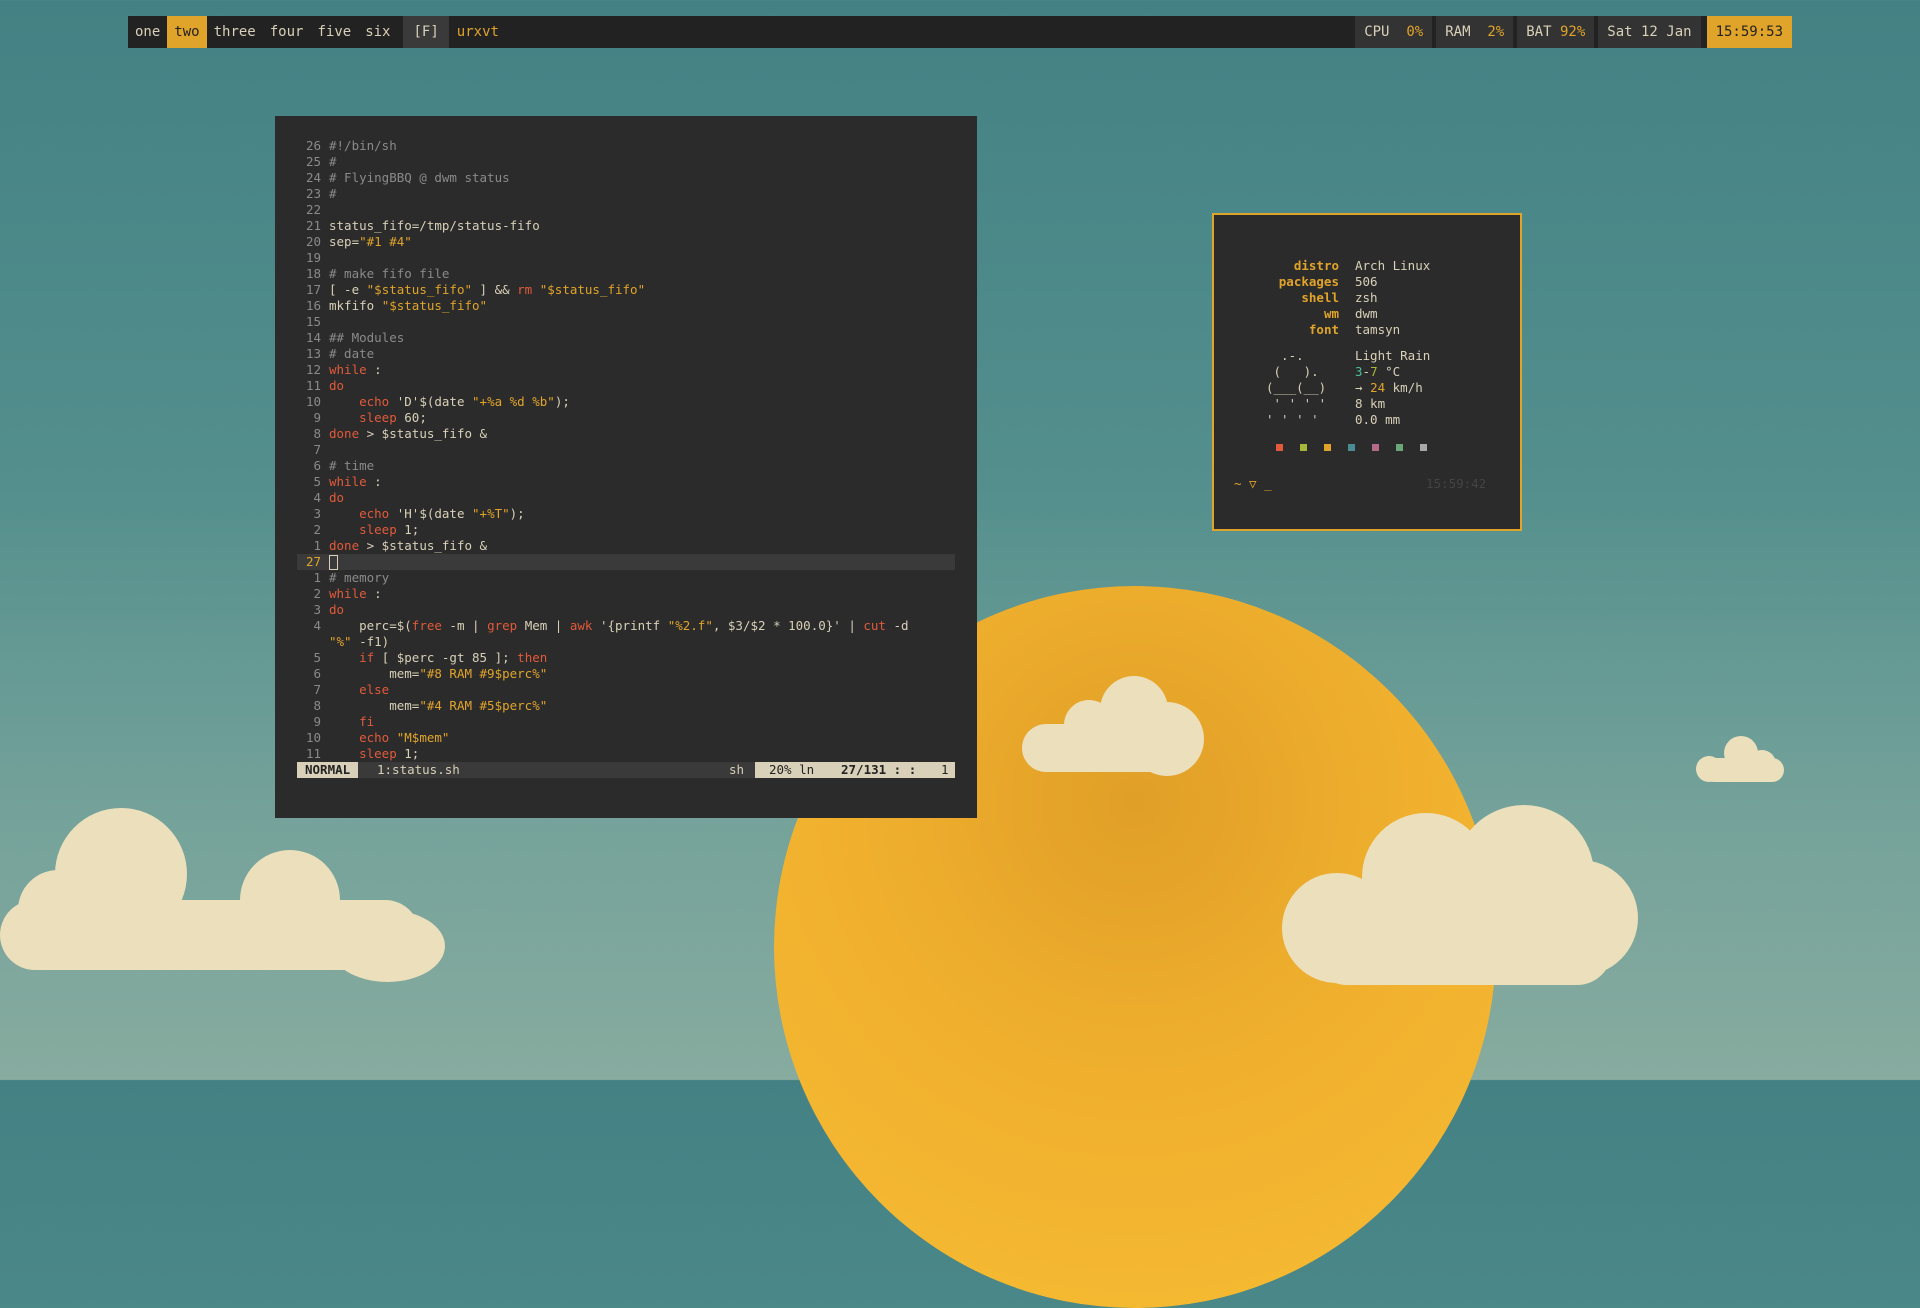 This screenshot has width=1920, height=1308. Describe the element at coordinates (626, 706) in the screenshot. I see `code-line: 8 mem="#4 RAM #5$perc%"` at that location.